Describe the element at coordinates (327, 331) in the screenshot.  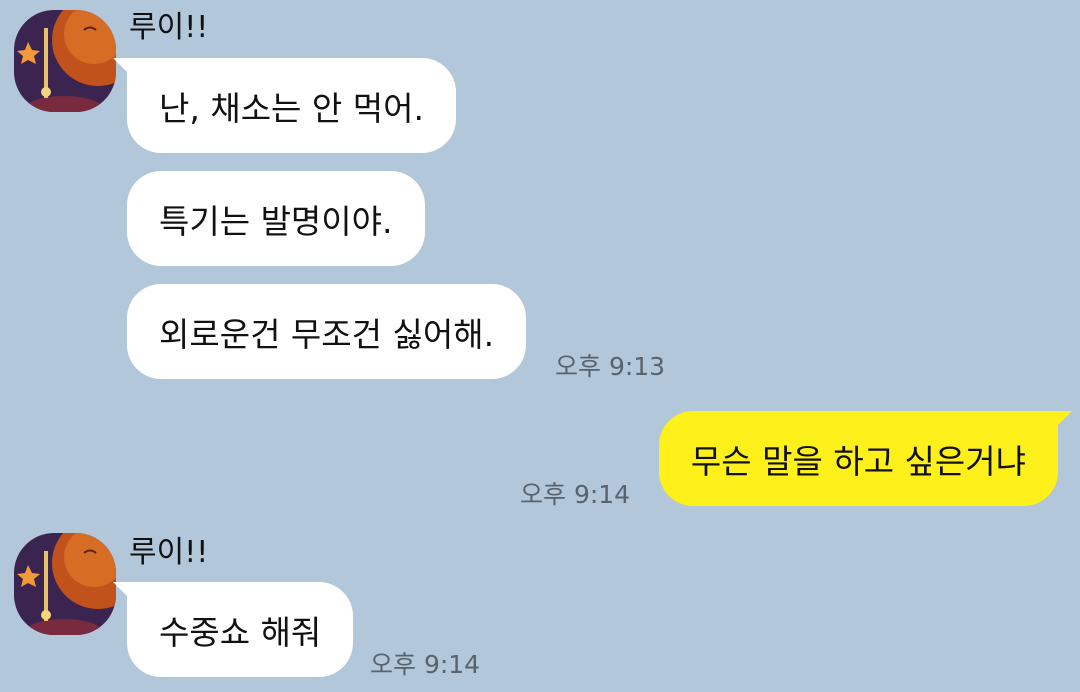
I see `message-bubble: 외로운건 무조건 싫어해.` at that location.